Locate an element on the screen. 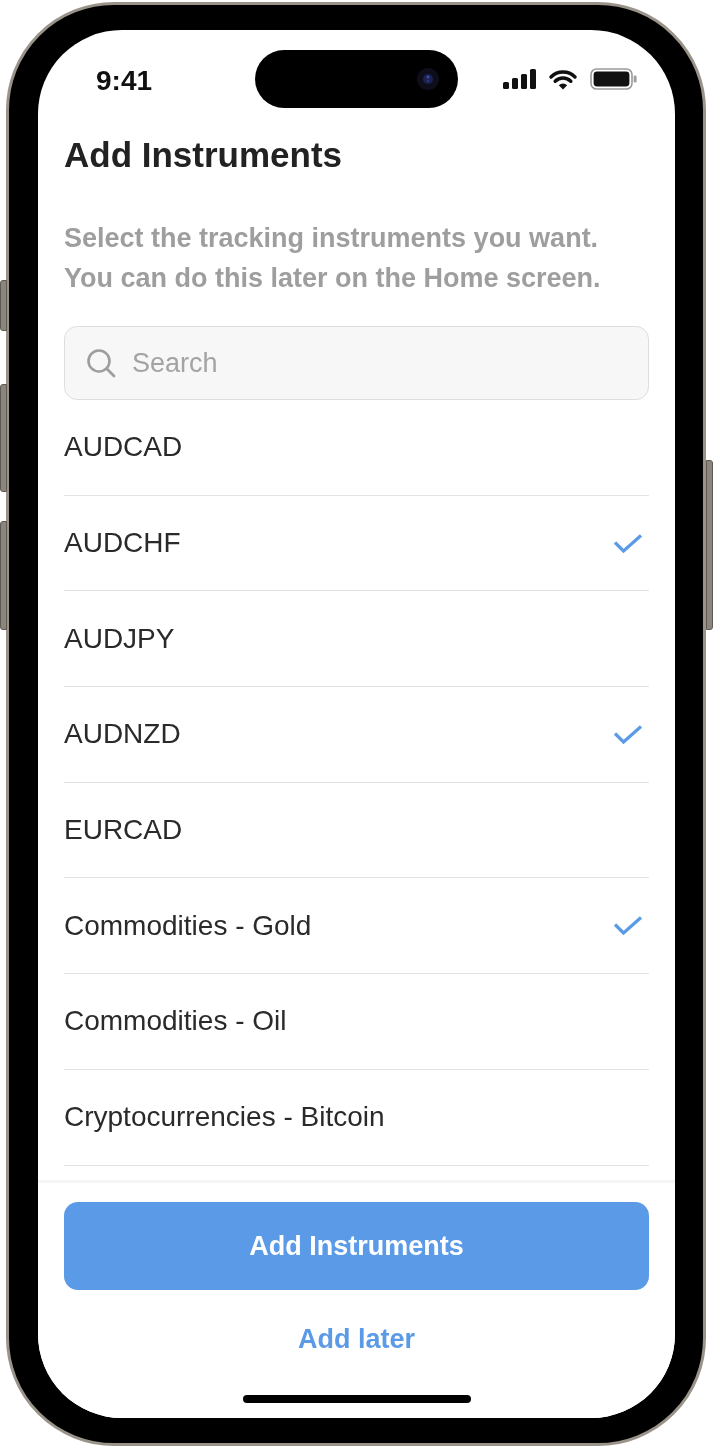  search-icon is located at coordinates (101, 363).